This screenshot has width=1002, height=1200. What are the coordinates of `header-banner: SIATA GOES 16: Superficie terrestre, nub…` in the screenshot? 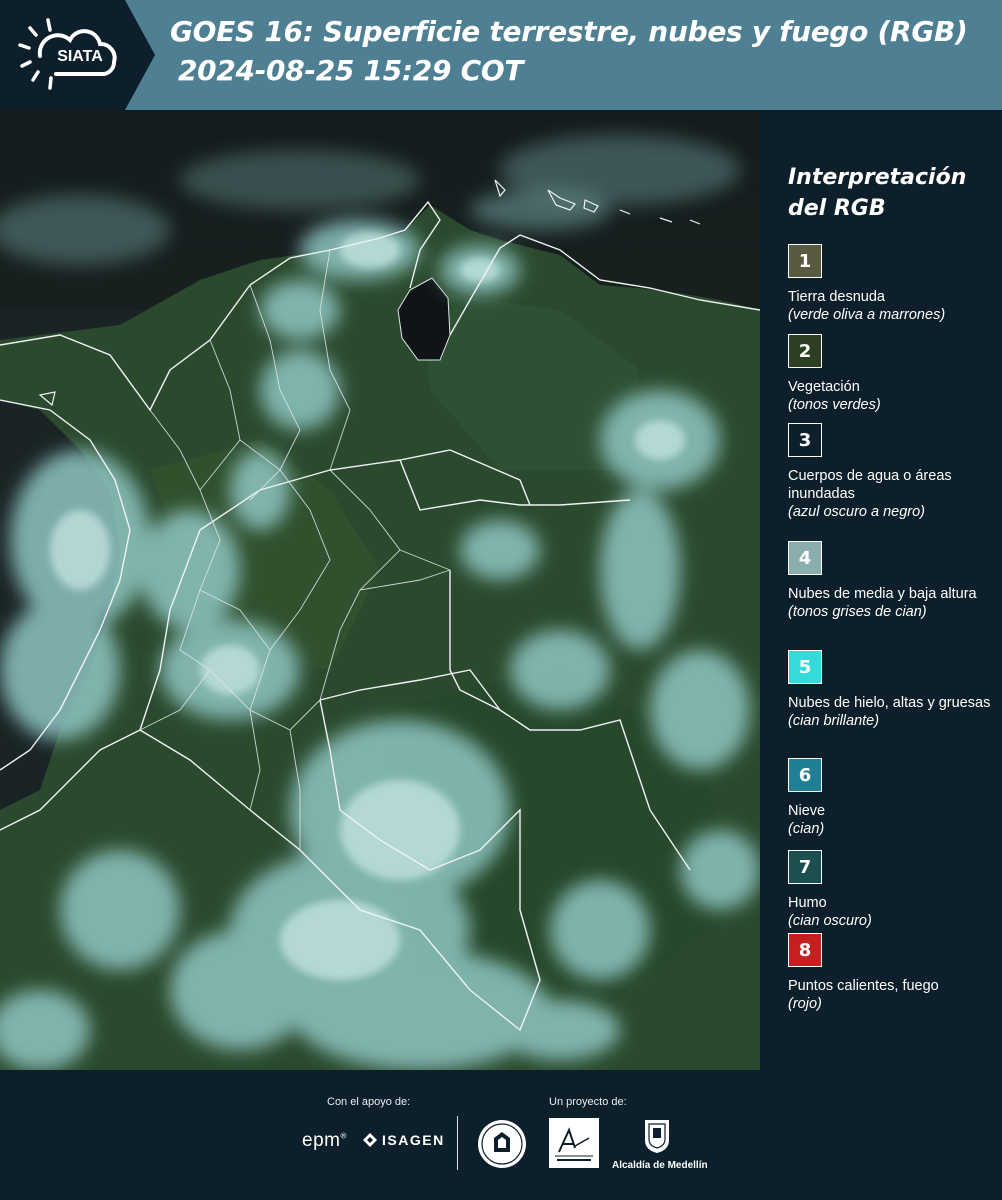 It's located at (501, 55).